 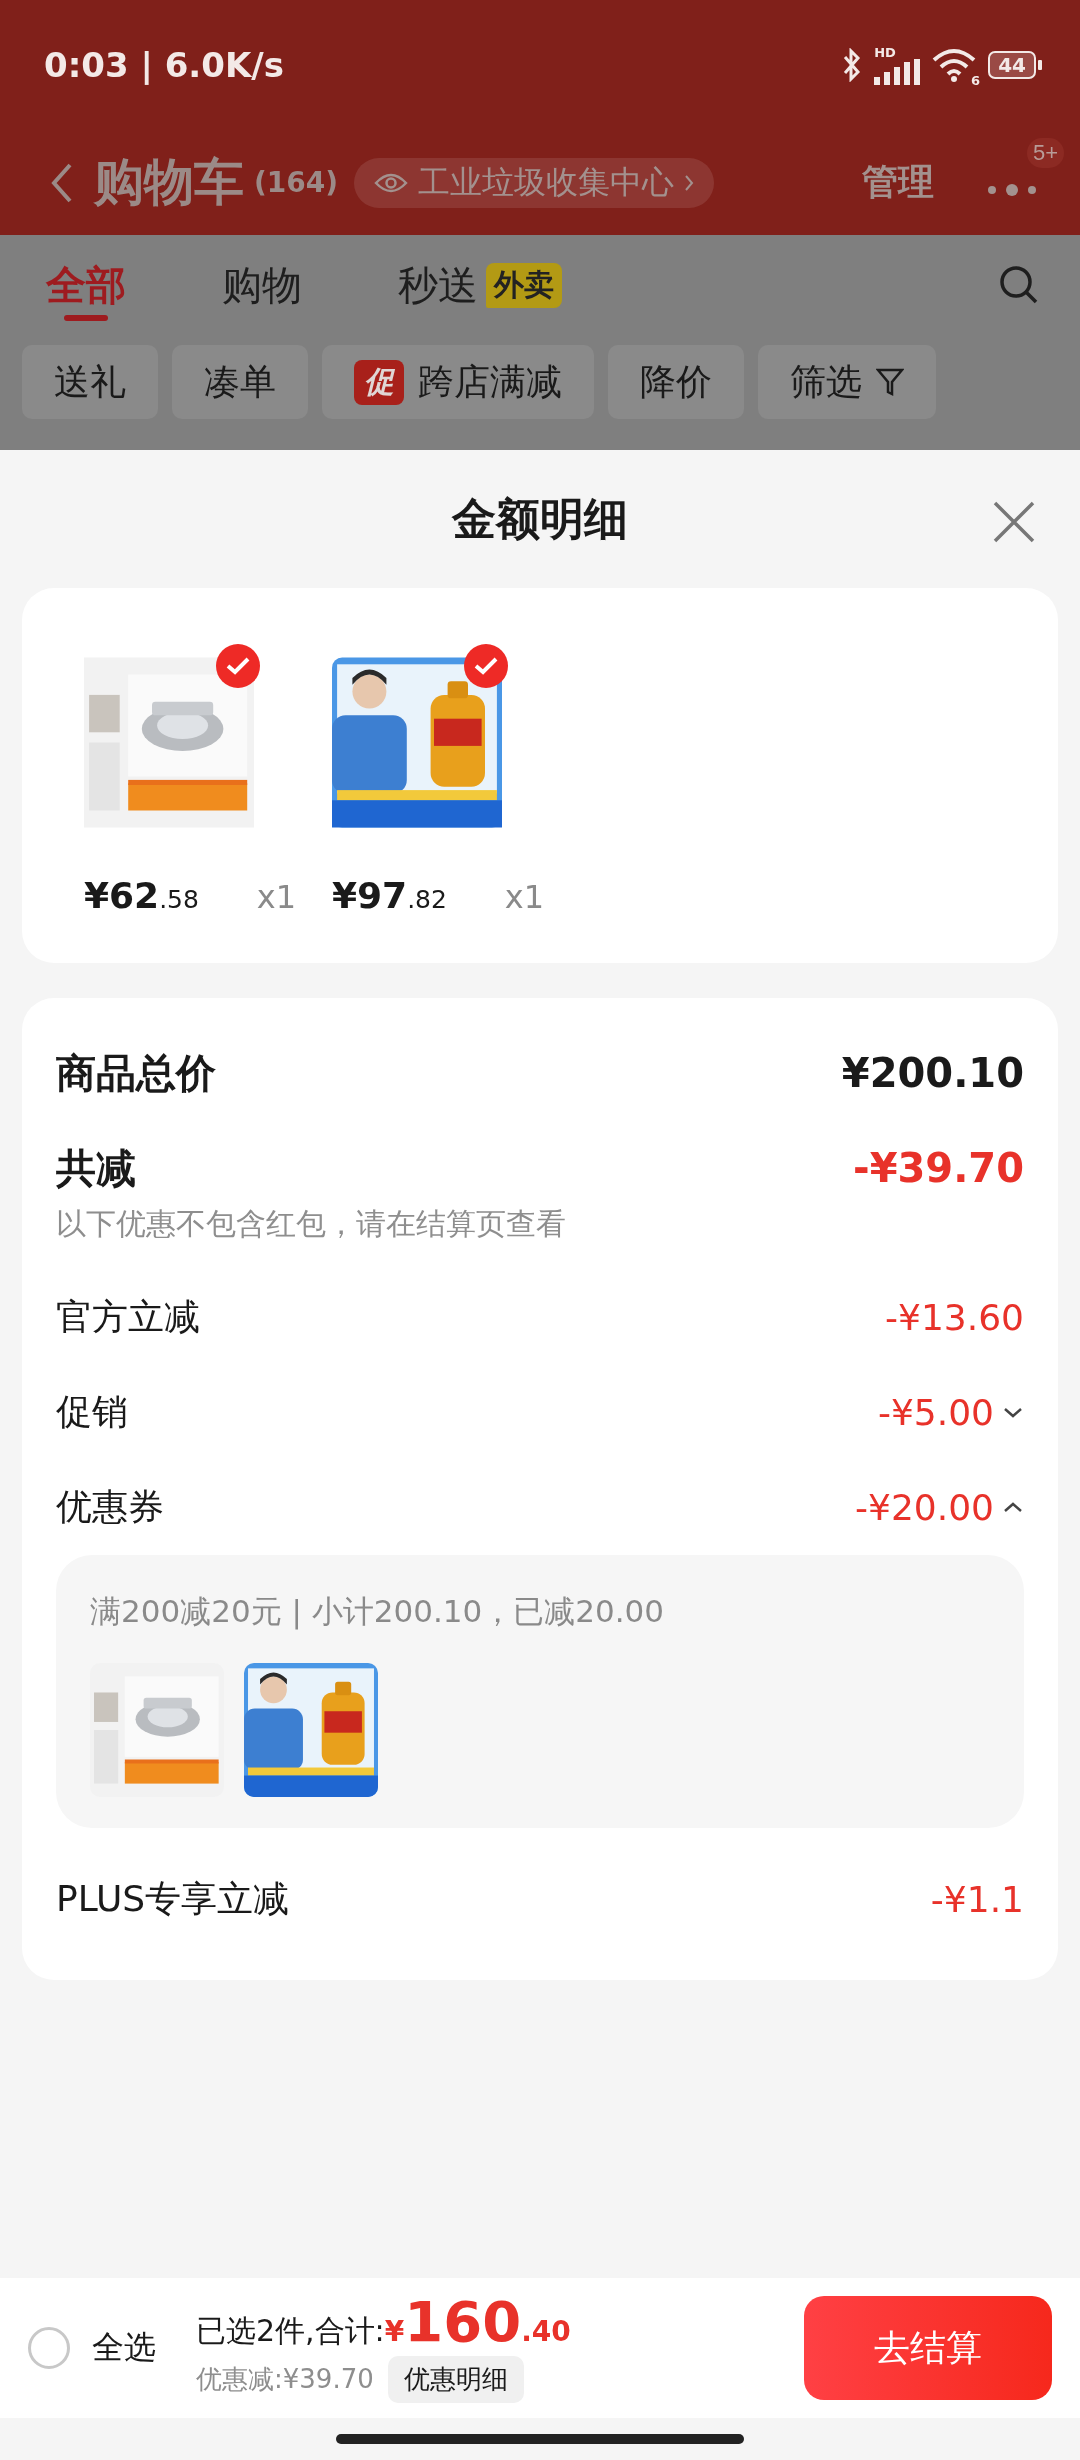 I want to click on discount-detail-button: 优惠明细, so click(x=455, y=2379).